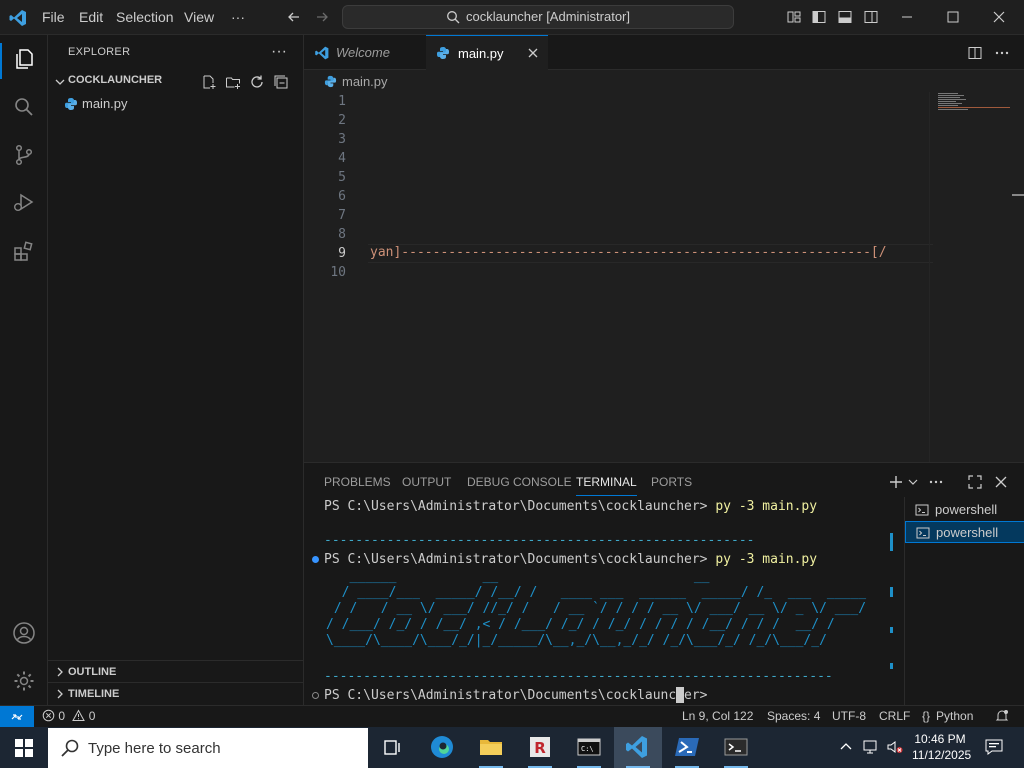 This screenshot has height=768, width=1024. Describe the element at coordinates (60, 672) in the screenshot. I see `chevron-right-icon` at that location.